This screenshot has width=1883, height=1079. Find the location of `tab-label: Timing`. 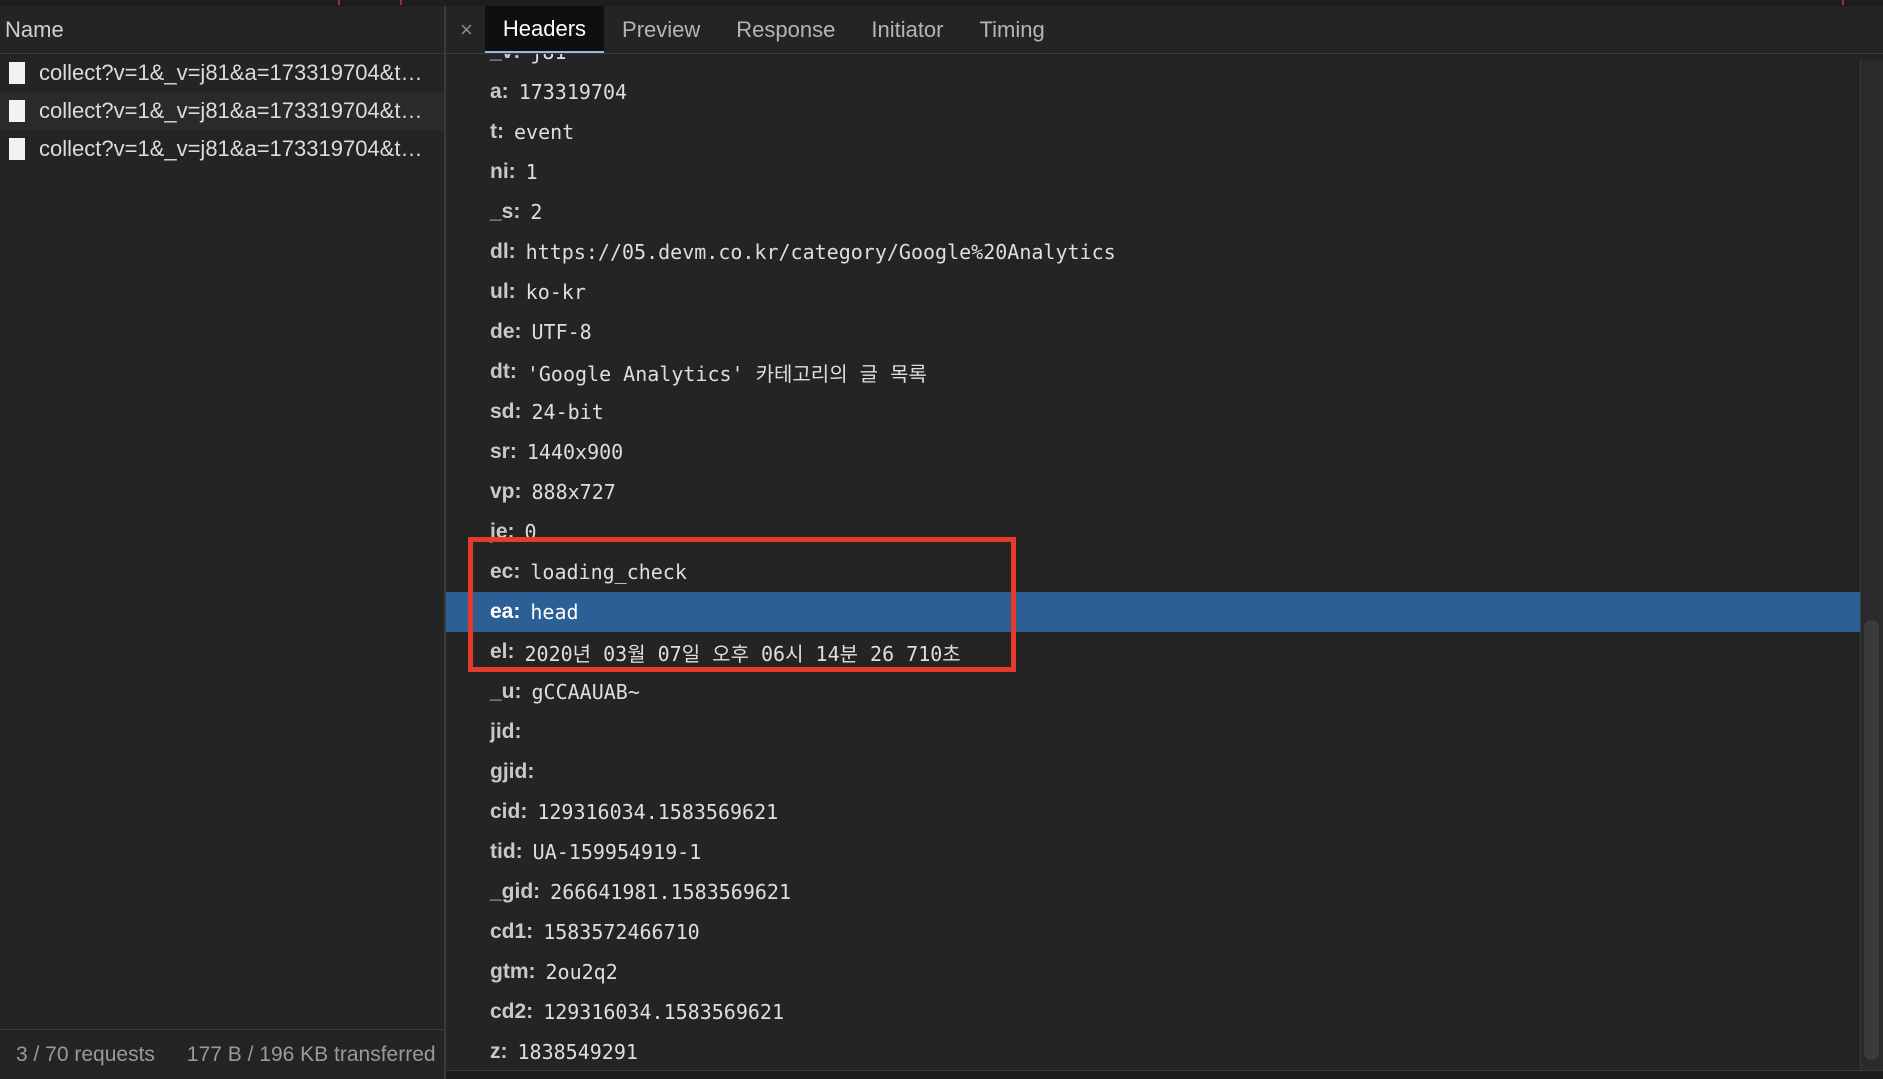

tab-label: Timing is located at coordinates (1012, 29).